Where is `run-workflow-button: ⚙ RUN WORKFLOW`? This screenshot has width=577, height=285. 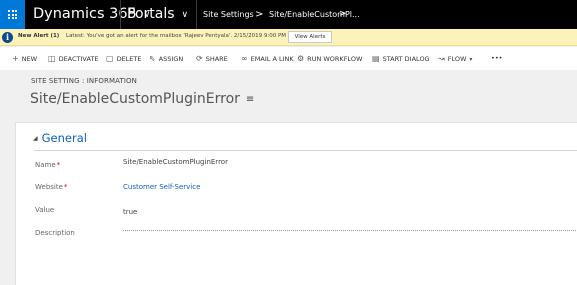
run-workflow-button: ⚙ RUN WORKFLOW is located at coordinates (329, 58).